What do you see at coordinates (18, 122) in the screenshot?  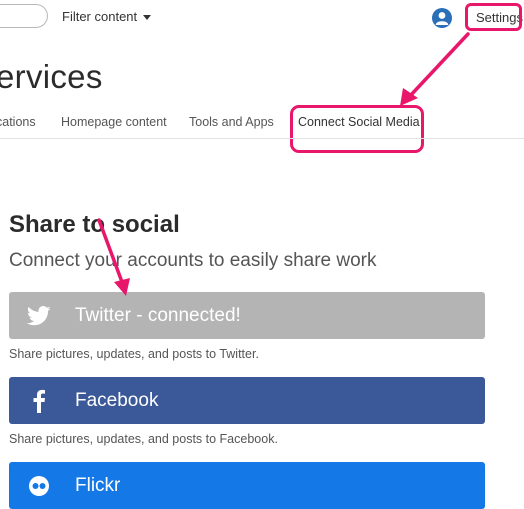 I see `tab-applications: cations` at bounding box center [18, 122].